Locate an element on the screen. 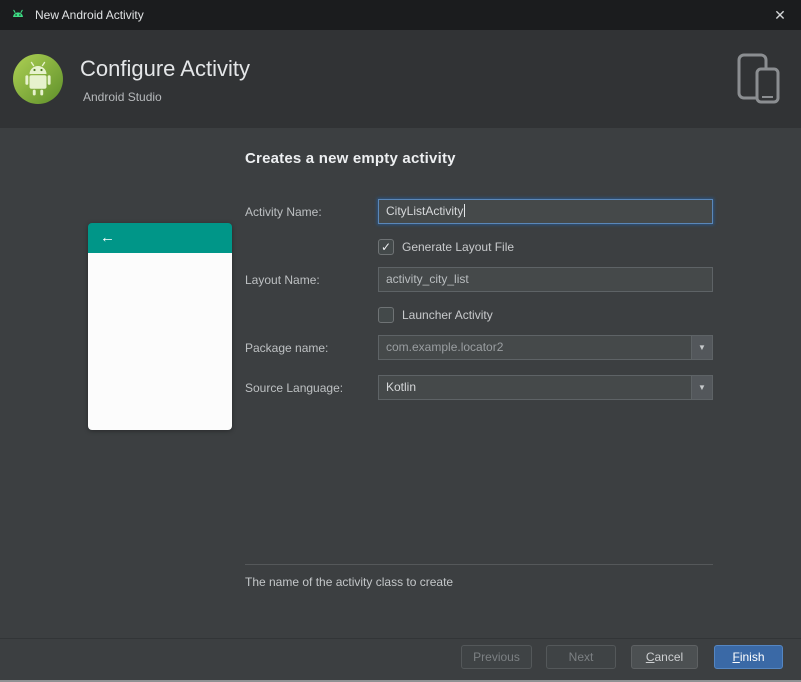 The image size is (801, 682). package-name-value: com.example.locator2 is located at coordinates (445, 347).